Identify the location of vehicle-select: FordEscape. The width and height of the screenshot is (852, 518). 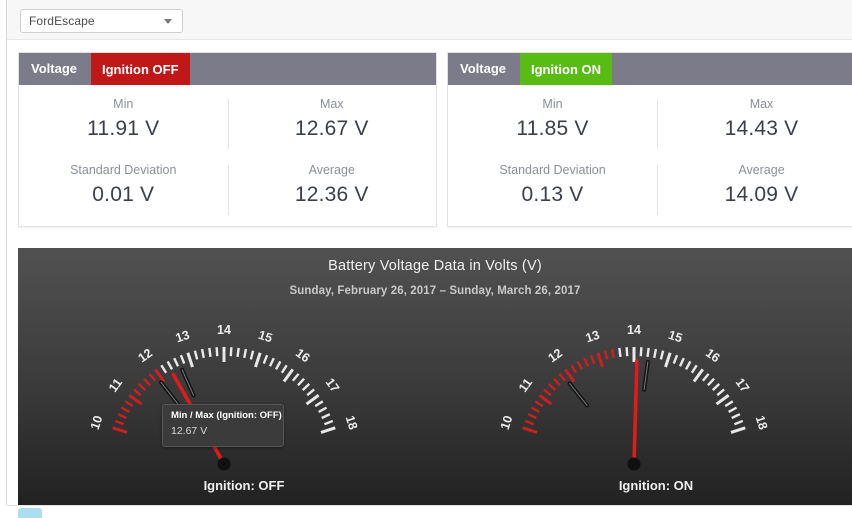
(101, 21).